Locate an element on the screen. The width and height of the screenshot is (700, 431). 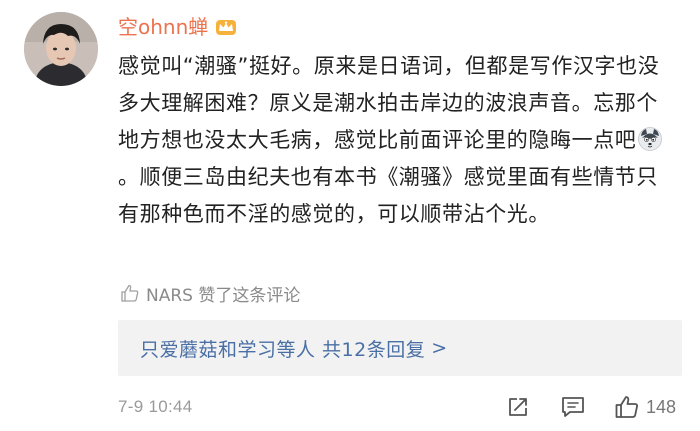
like-button: 148 is located at coordinates (645, 407).